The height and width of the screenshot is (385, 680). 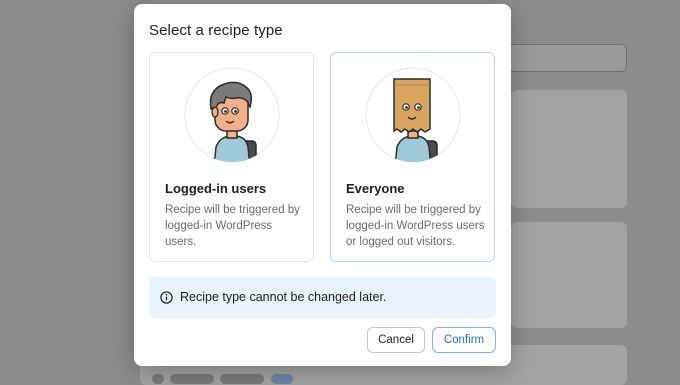 I want to click on info-icon, so click(x=166, y=297).